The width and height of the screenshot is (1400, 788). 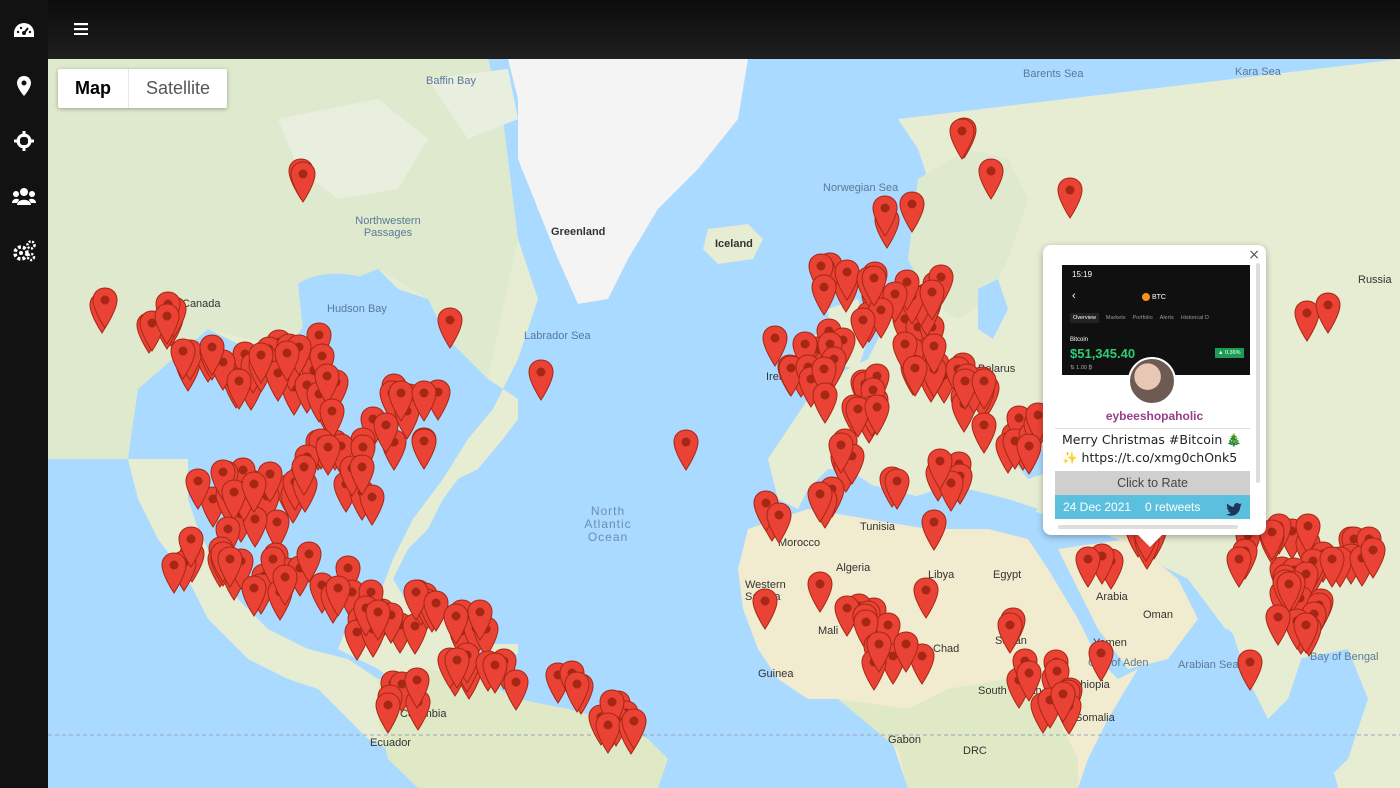 I want to click on dashboard-nav-button, so click(x=24, y=31).